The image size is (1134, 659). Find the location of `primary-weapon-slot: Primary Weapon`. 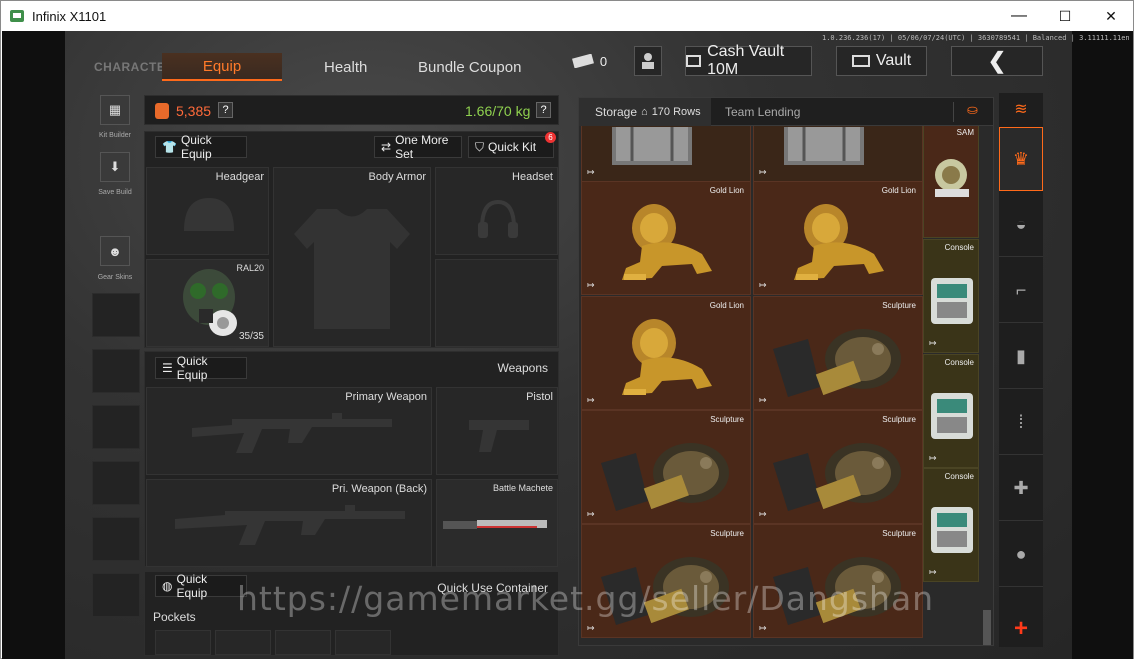

primary-weapon-slot: Primary Weapon is located at coordinates (289, 431).